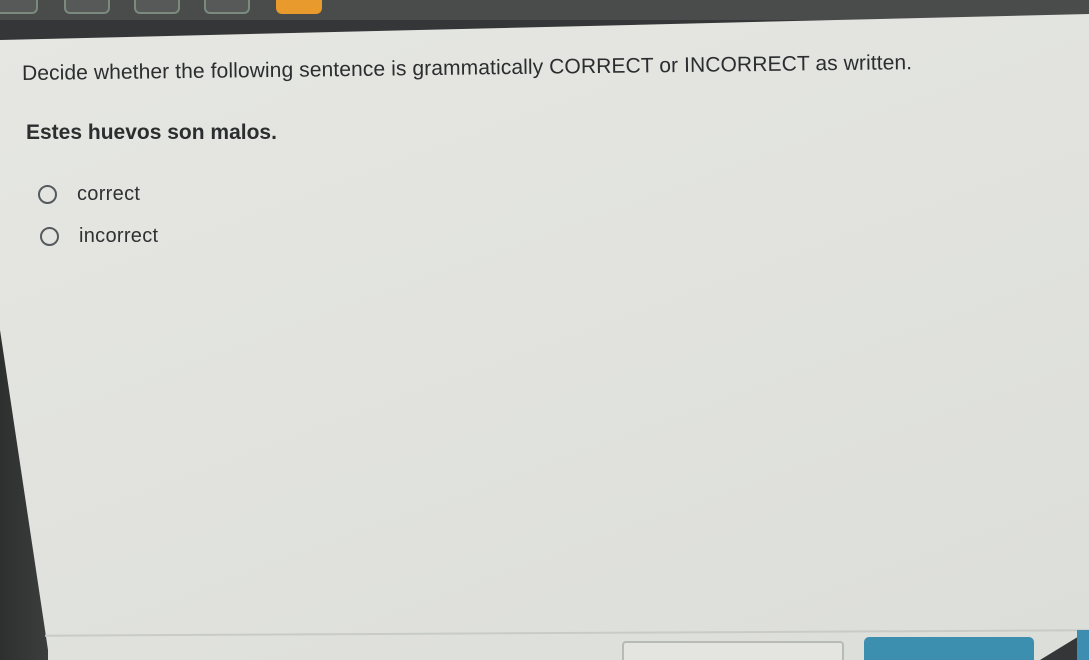  I want to click on right-edge-button, so click(1083, 645).